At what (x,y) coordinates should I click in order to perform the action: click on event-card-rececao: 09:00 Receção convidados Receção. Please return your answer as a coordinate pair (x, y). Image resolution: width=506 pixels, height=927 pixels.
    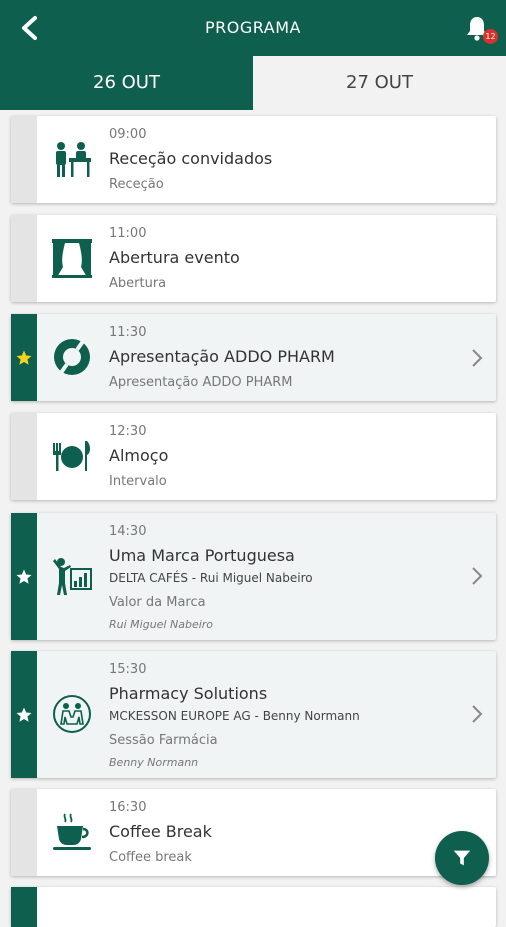
    Looking at the image, I should click on (253, 159).